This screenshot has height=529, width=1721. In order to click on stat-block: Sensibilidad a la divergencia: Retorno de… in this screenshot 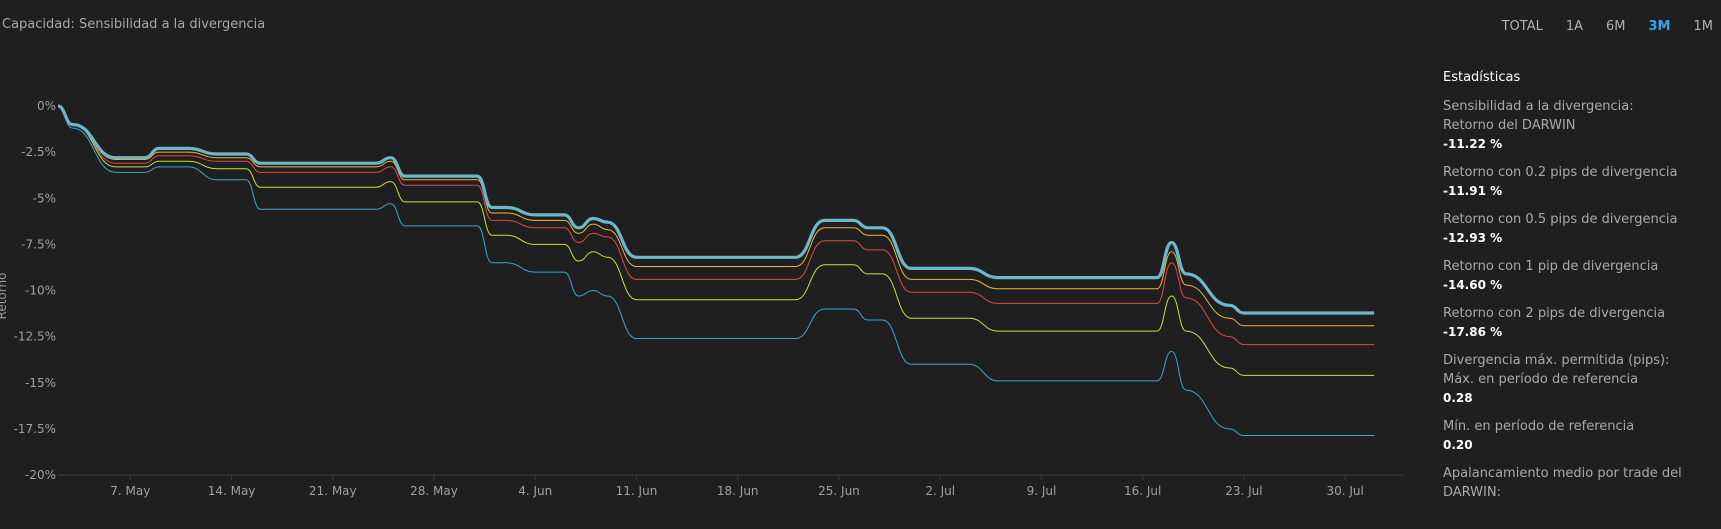, I will do `click(1580, 125)`.